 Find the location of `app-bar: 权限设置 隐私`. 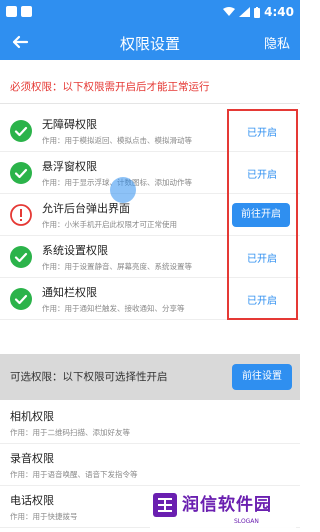

app-bar: 权限设置 隐私 is located at coordinates (150, 42).